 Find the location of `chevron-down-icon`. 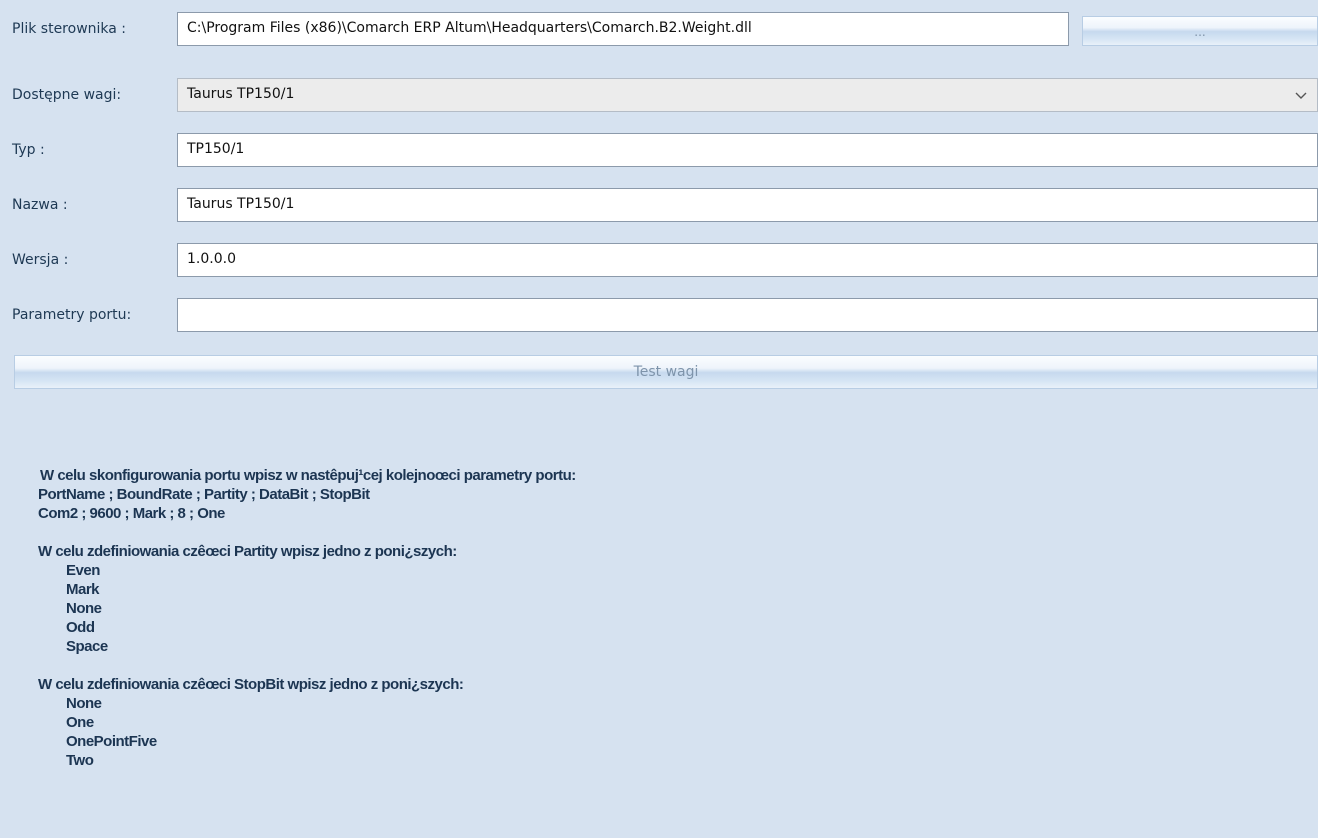

chevron-down-icon is located at coordinates (1301, 95).